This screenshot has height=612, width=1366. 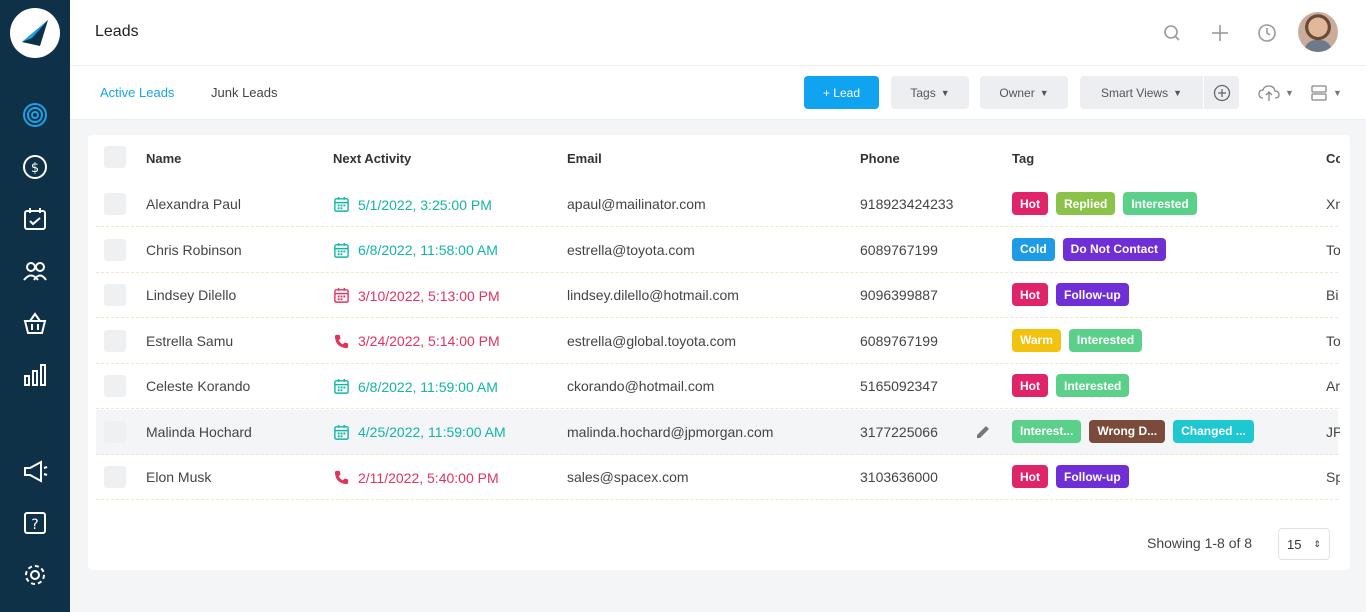 What do you see at coordinates (1267, 33) in the screenshot?
I see `history-icon` at bounding box center [1267, 33].